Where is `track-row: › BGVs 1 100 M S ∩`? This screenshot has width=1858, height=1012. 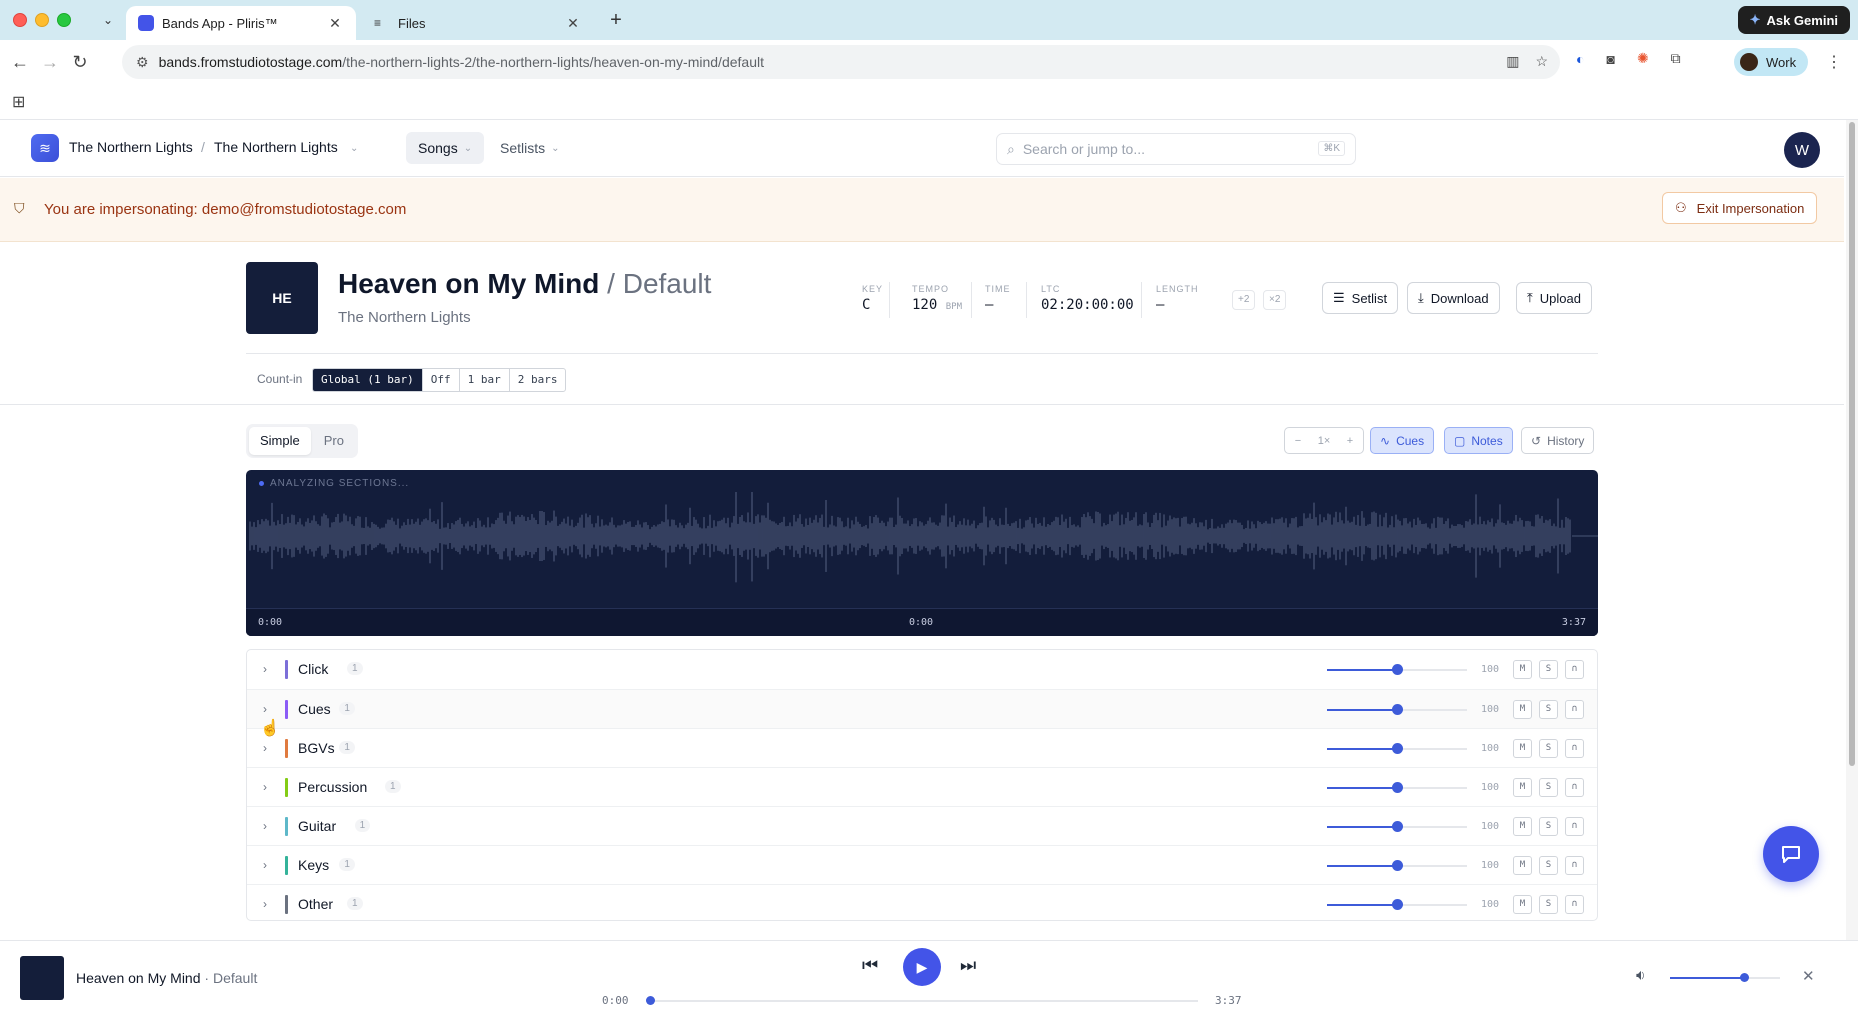 track-row: › BGVs 1 100 M S ∩ is located at coordinates (922, 747).